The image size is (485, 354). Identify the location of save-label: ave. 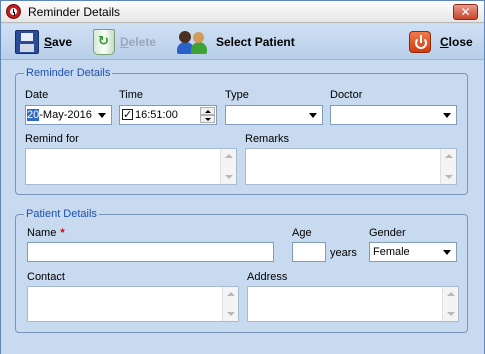
(62, 42).